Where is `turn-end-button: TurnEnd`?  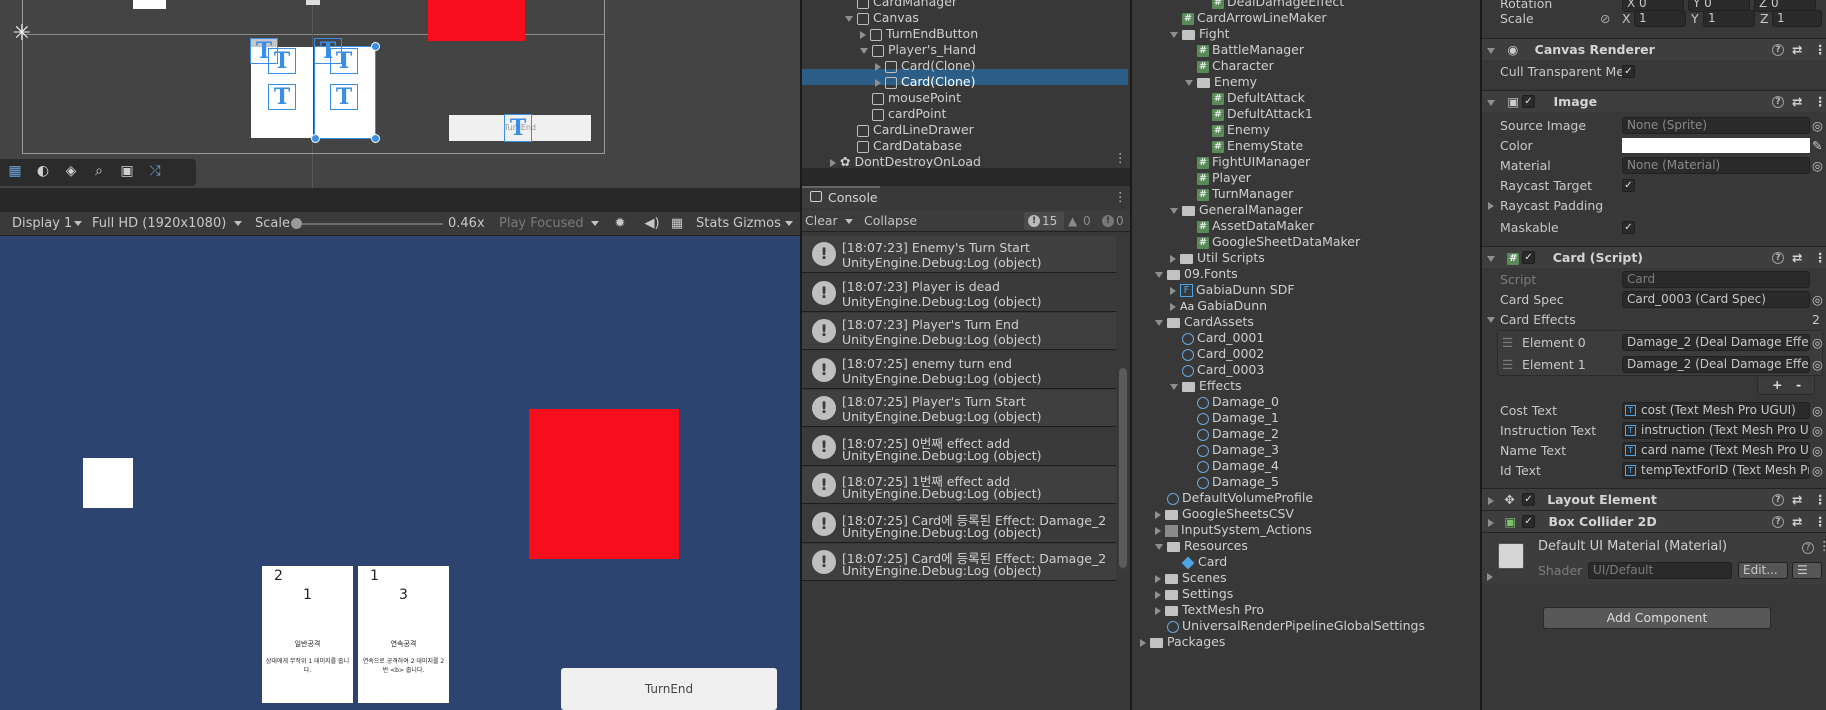
turn-end-button: TurnEnd is located at coordinates (669, 689).